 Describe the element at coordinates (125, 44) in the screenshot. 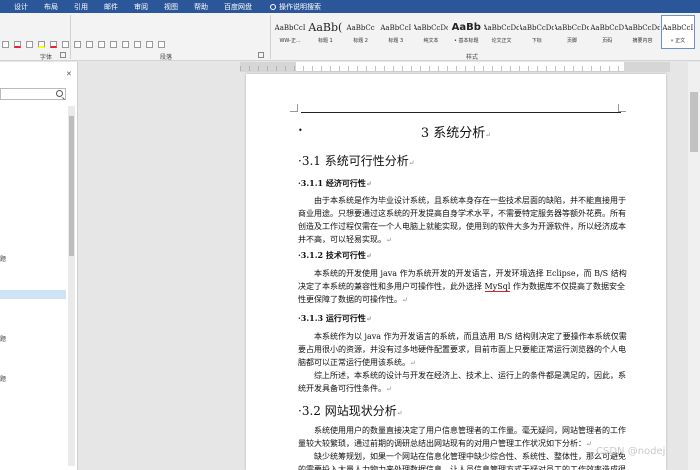

I see `distribute-icon` at that location.